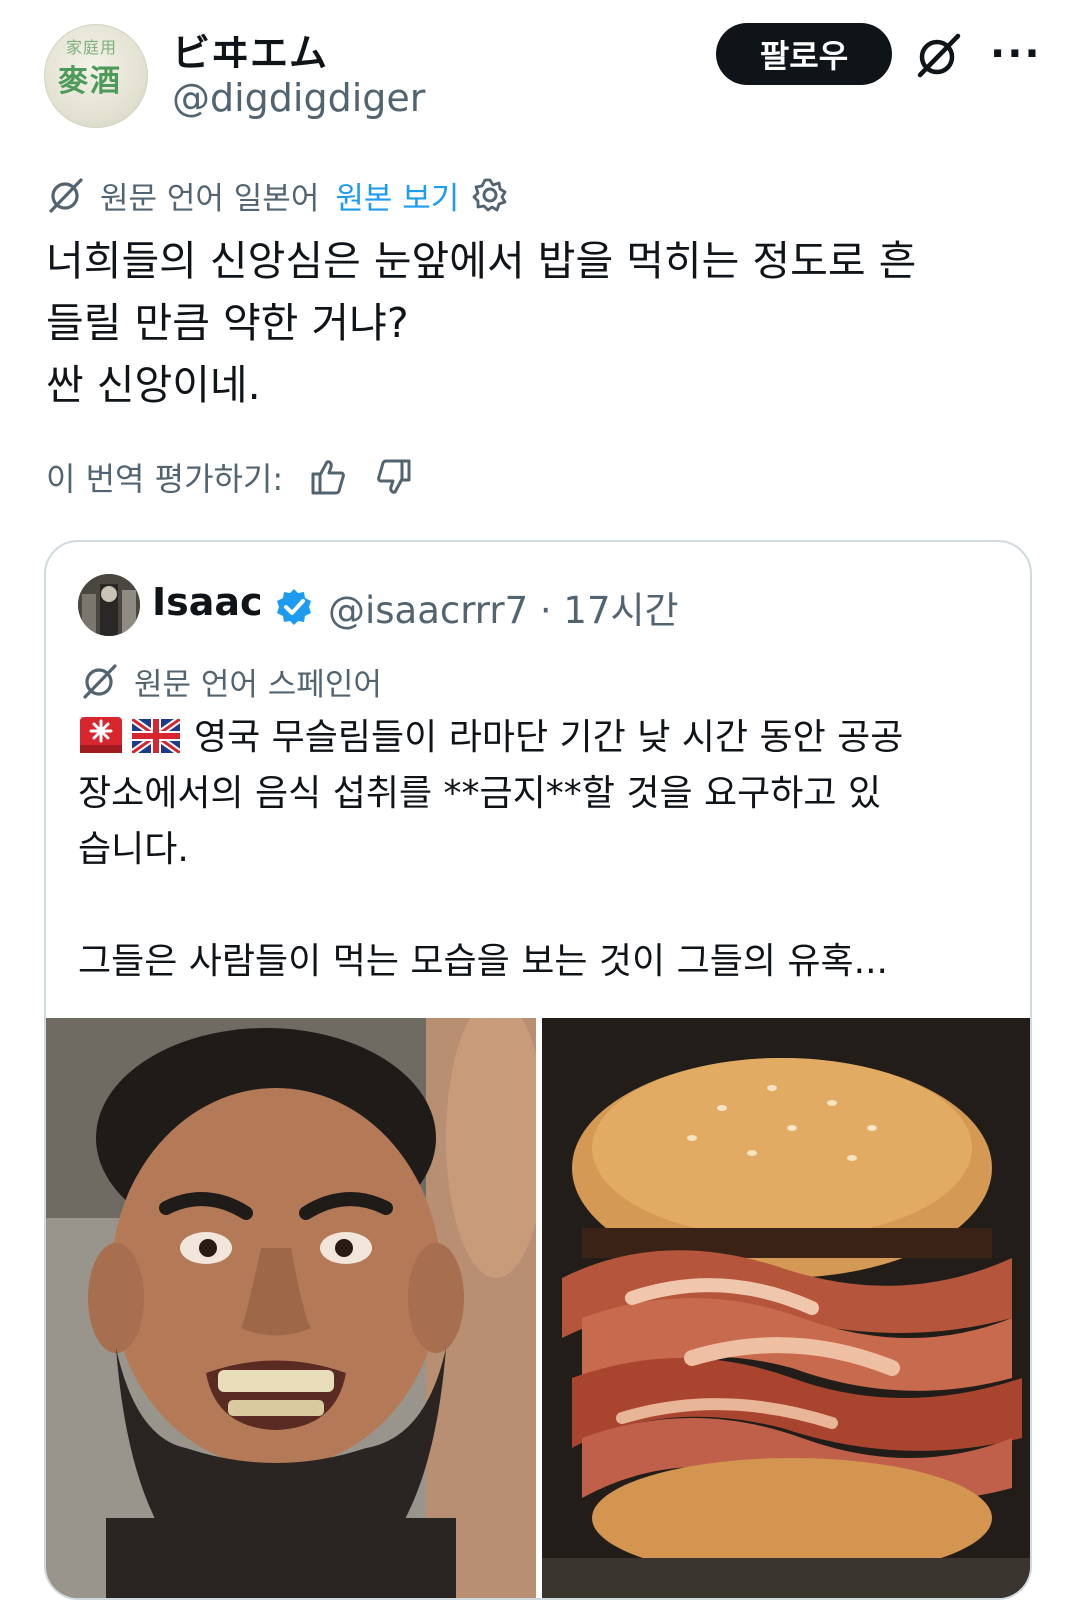  What do you see at coordinates (90, 81) in the screenshot?
I see `avatar-text-main: 麥酒` at bounding box center [90, 81].